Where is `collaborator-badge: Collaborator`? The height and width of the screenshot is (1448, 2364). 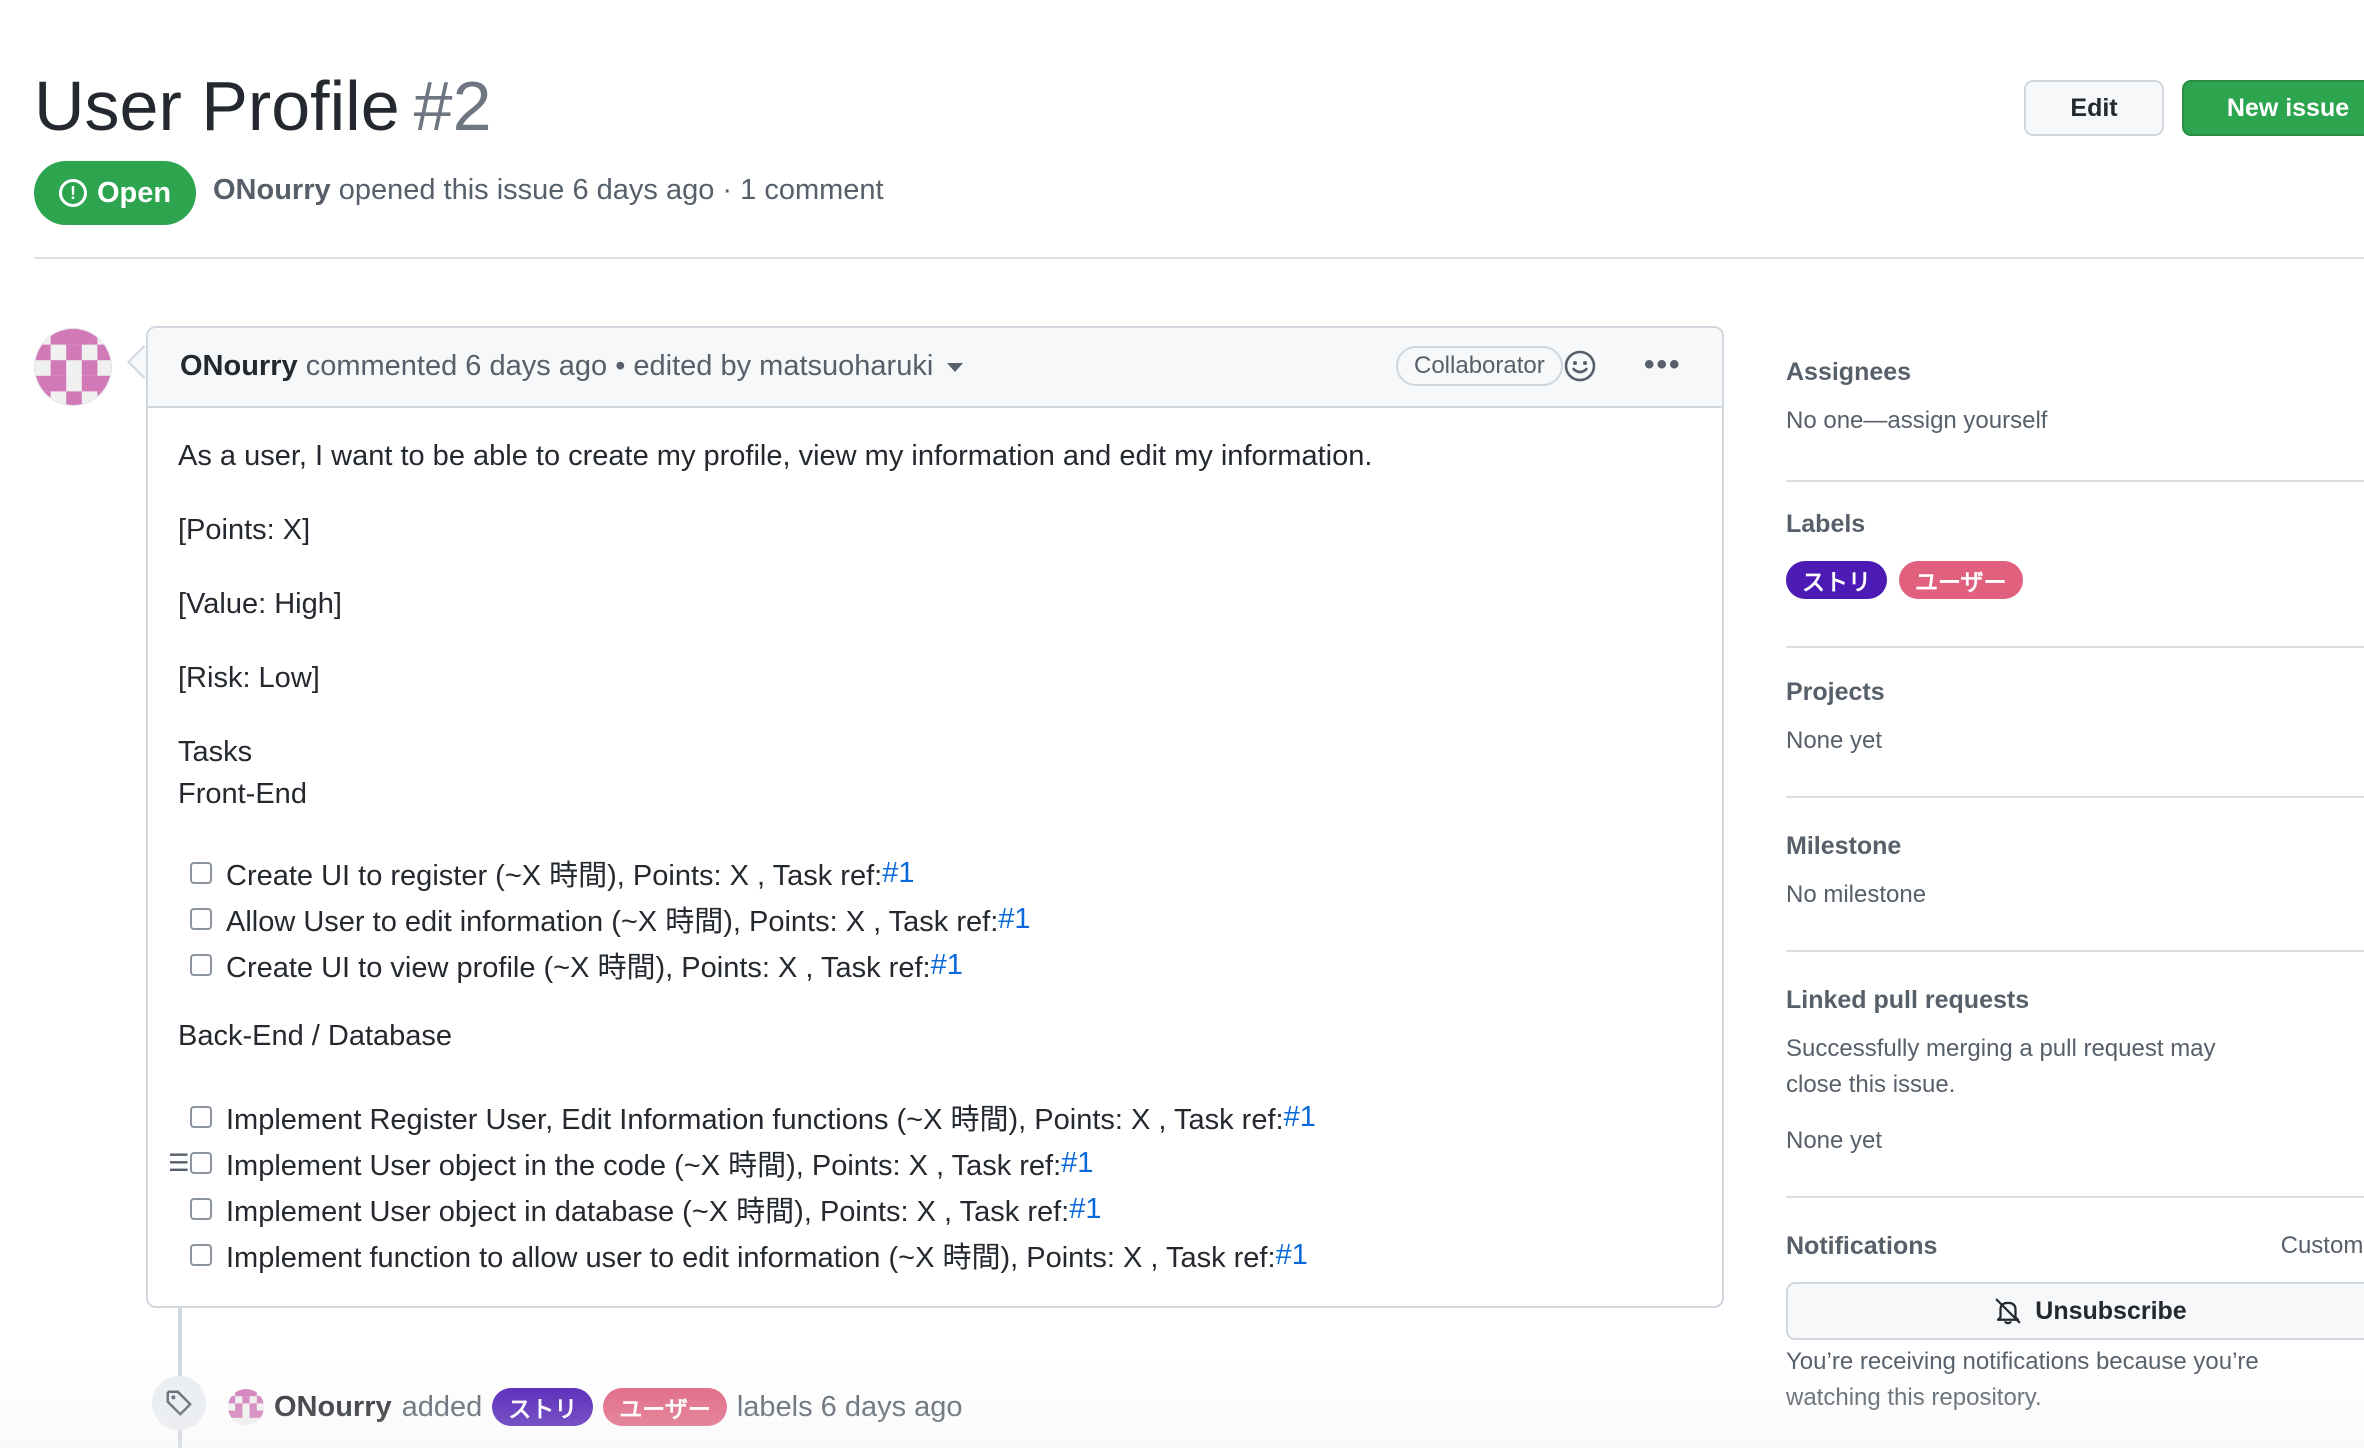 collaborator-badge: Collaborator is located at coordinates (1479, 366).